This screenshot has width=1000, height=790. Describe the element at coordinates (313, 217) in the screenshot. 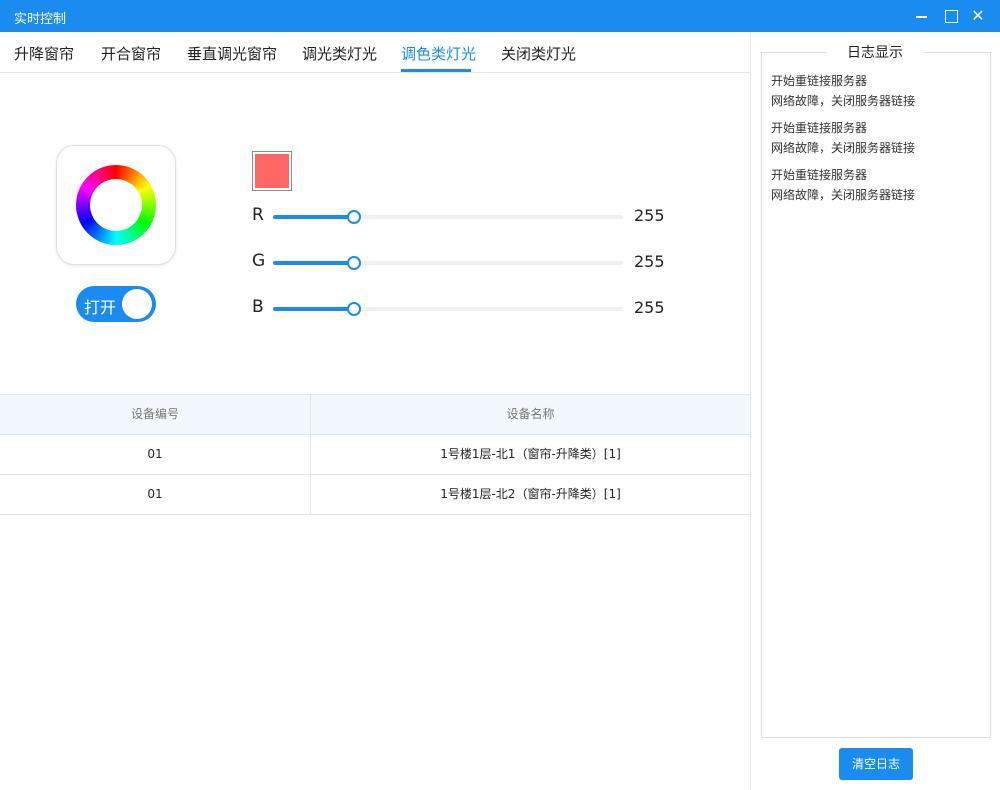

I see `slider-fill-red` at that location.